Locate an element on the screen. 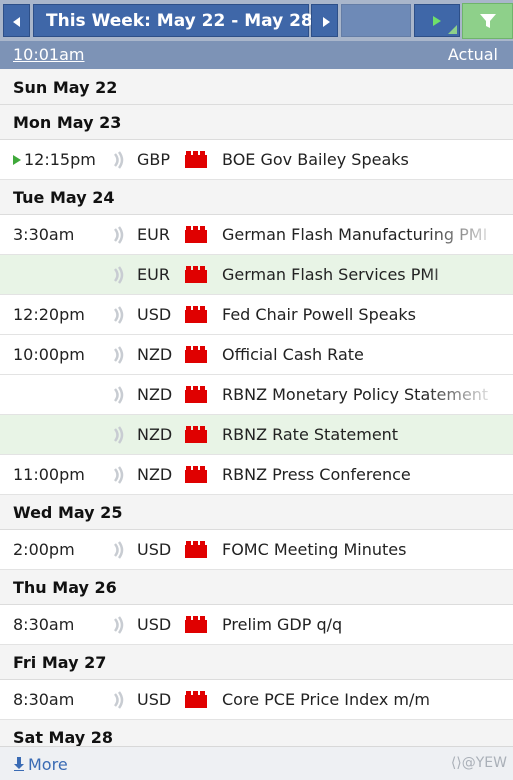 The height and width of the screenshot is (780, 513). week-toolbar: This Week: May 22 - May 28 is located at coordinates (256, 20).